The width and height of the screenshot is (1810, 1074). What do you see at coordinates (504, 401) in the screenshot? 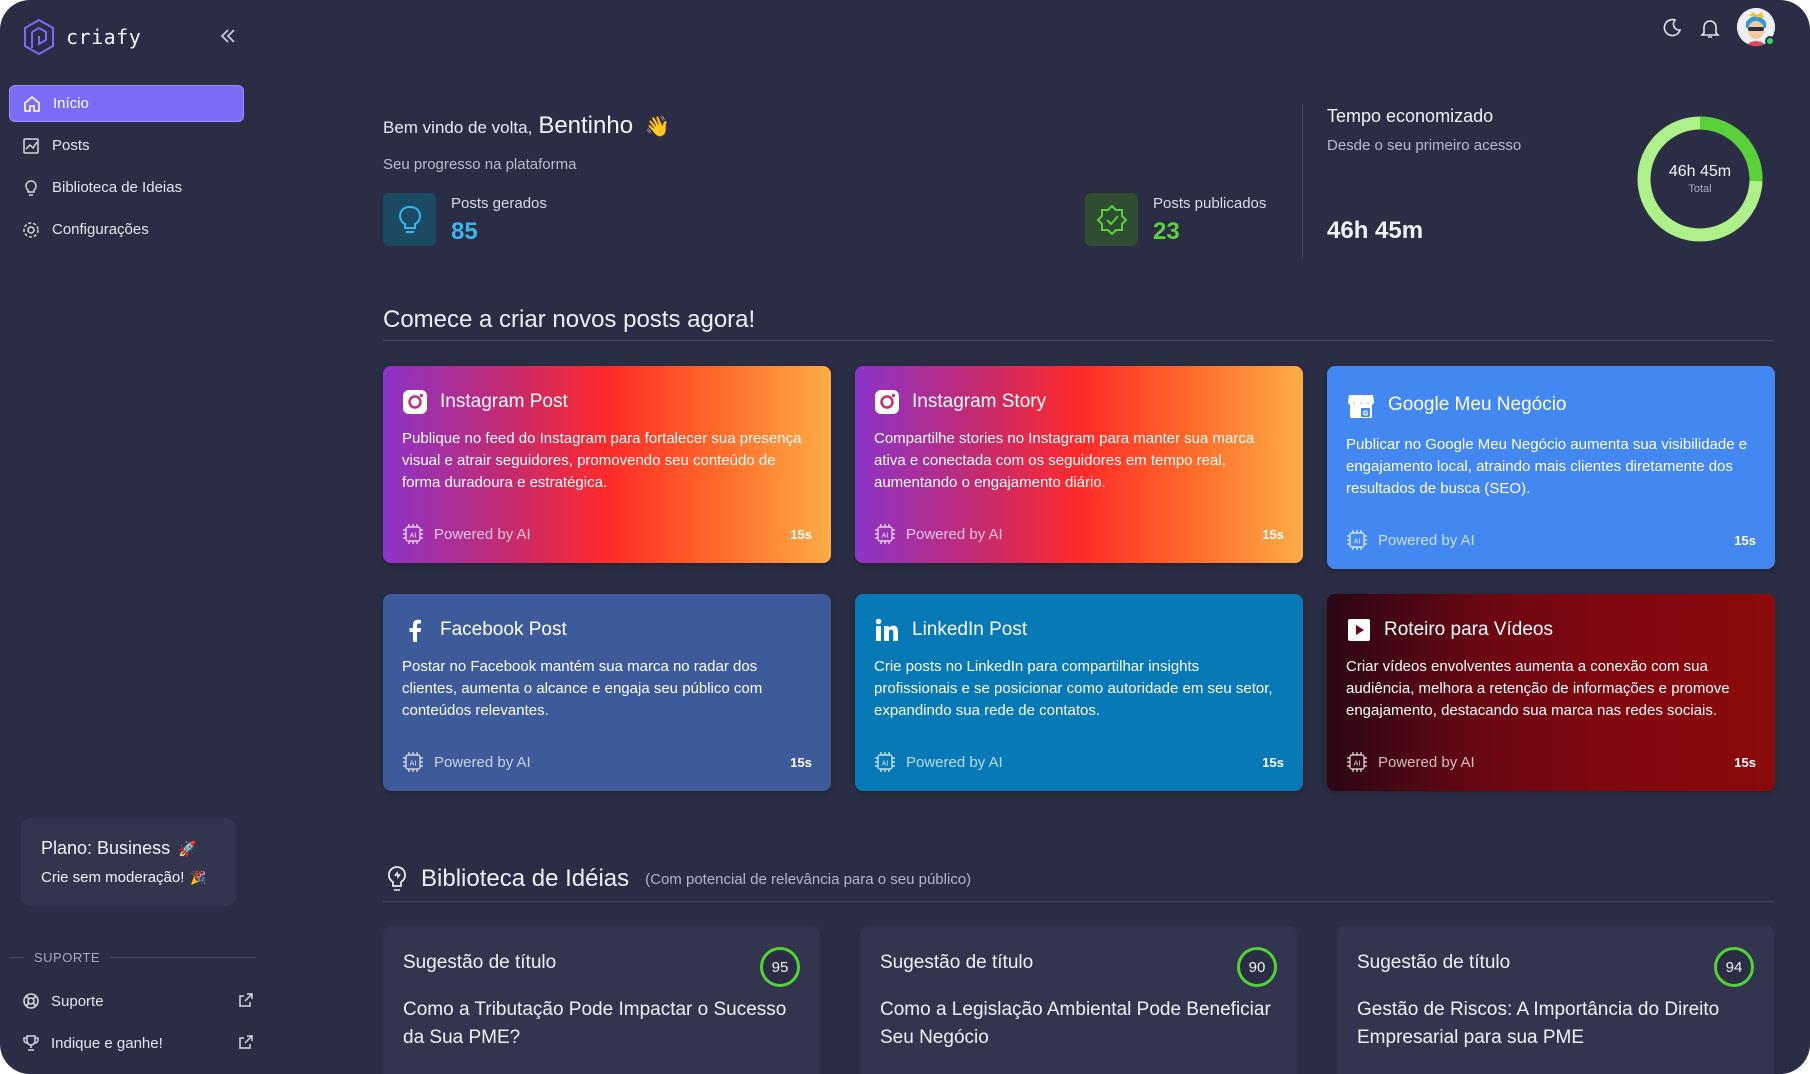
I see `card-title: Instagram Post` at bounding box center [504, 401].